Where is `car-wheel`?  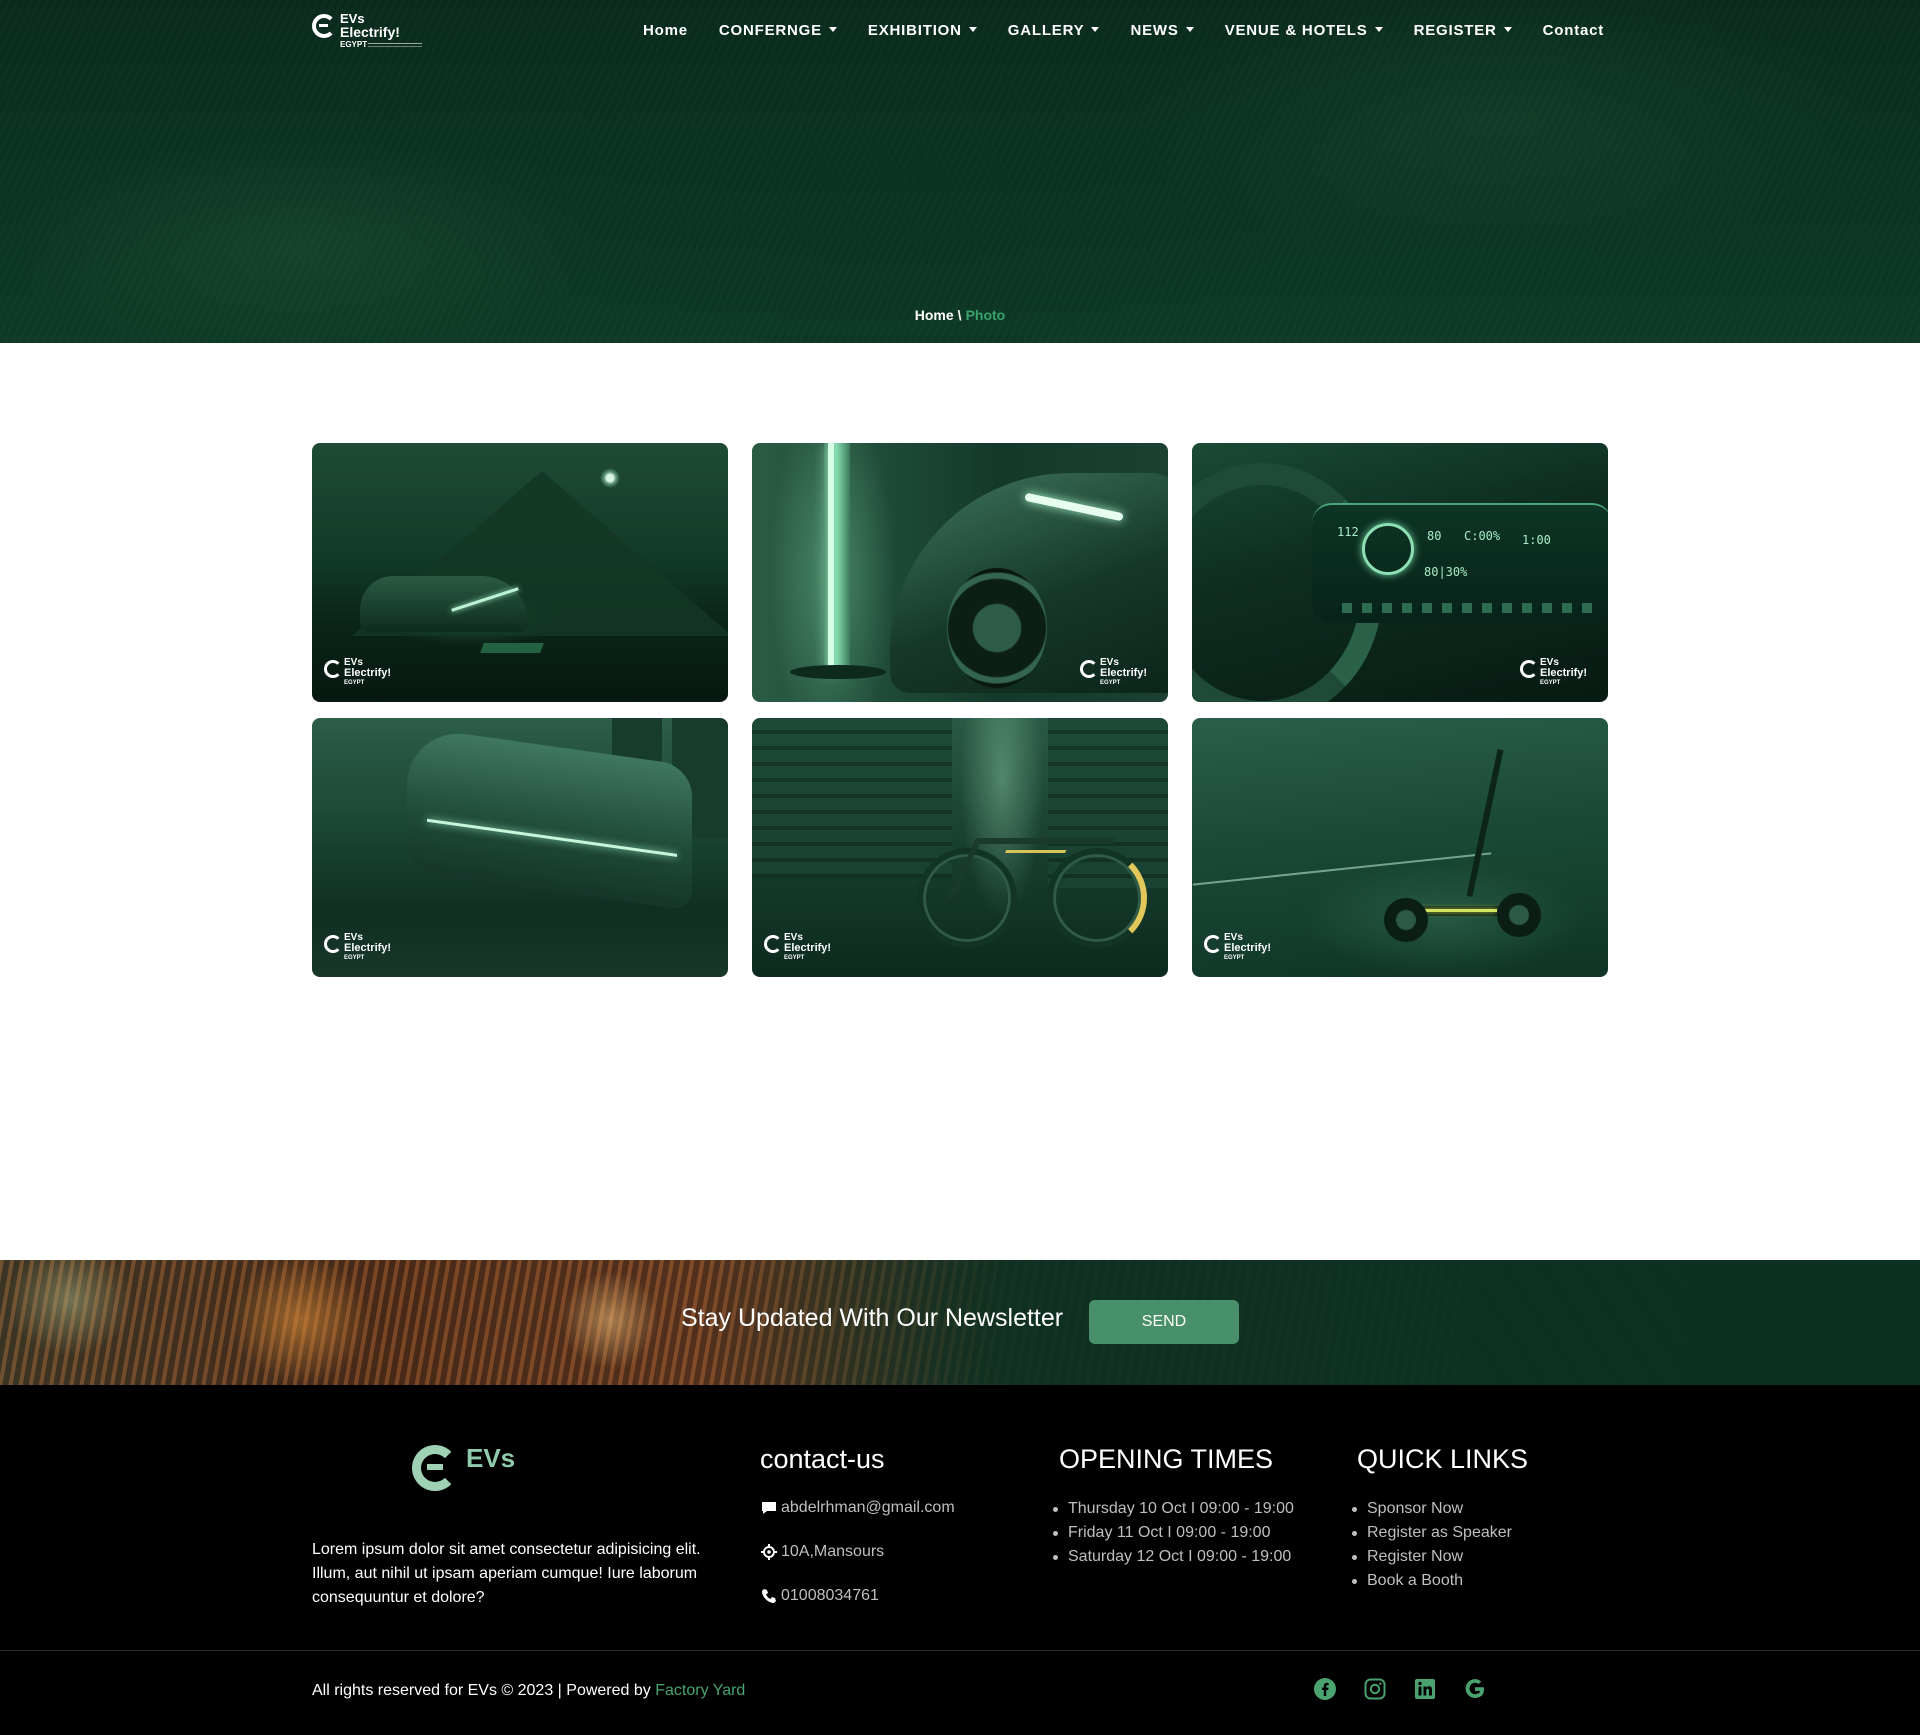 car-wheel is located at coordinates (997, 628).